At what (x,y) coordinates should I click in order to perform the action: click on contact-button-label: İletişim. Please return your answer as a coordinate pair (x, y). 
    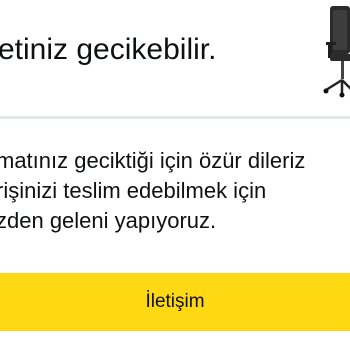
    Looking at the image, I should click on (175, 301).